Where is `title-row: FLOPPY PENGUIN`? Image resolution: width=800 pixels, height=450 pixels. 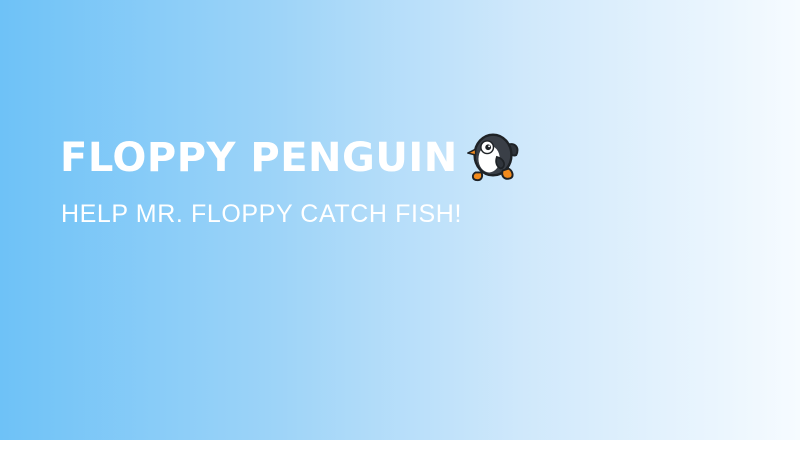
title-row: FLOPPY PENGUIN is located at coordinates (292, 158).